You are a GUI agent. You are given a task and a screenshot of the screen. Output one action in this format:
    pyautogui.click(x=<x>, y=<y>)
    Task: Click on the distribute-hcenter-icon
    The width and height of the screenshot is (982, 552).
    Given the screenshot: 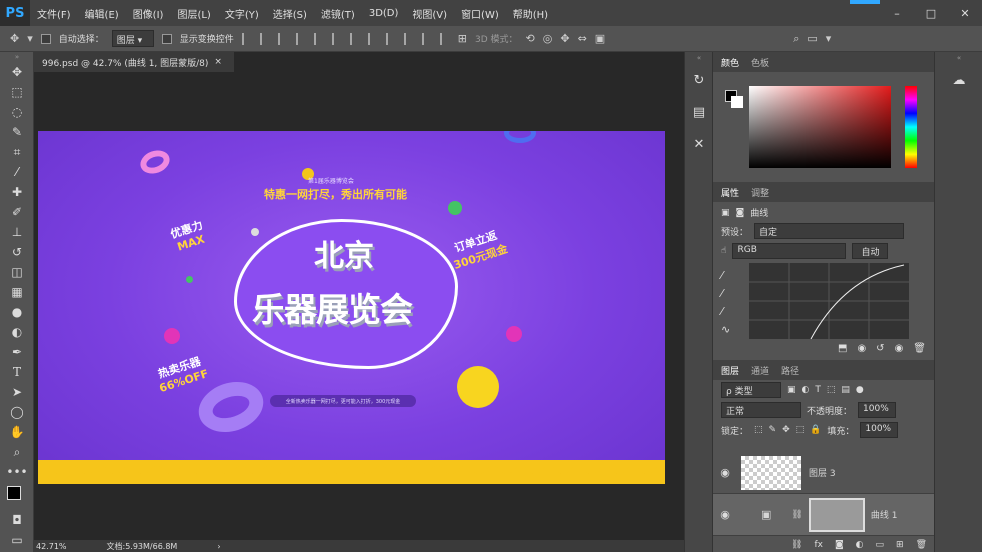 What is the action you would take?
    pyautogui.click(x=426, y=38)
    